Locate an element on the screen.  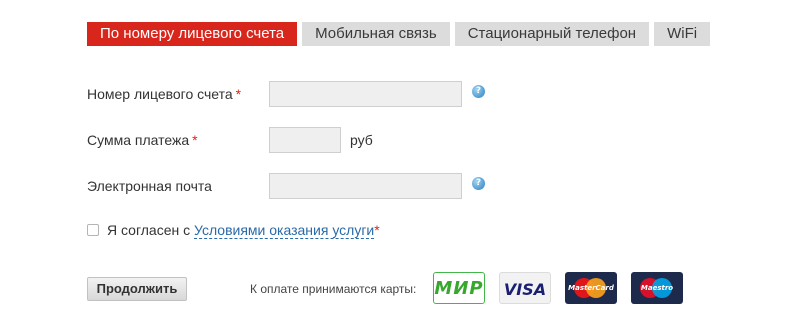
tab-wifi: WiFi is located at coordinates (682, 34).